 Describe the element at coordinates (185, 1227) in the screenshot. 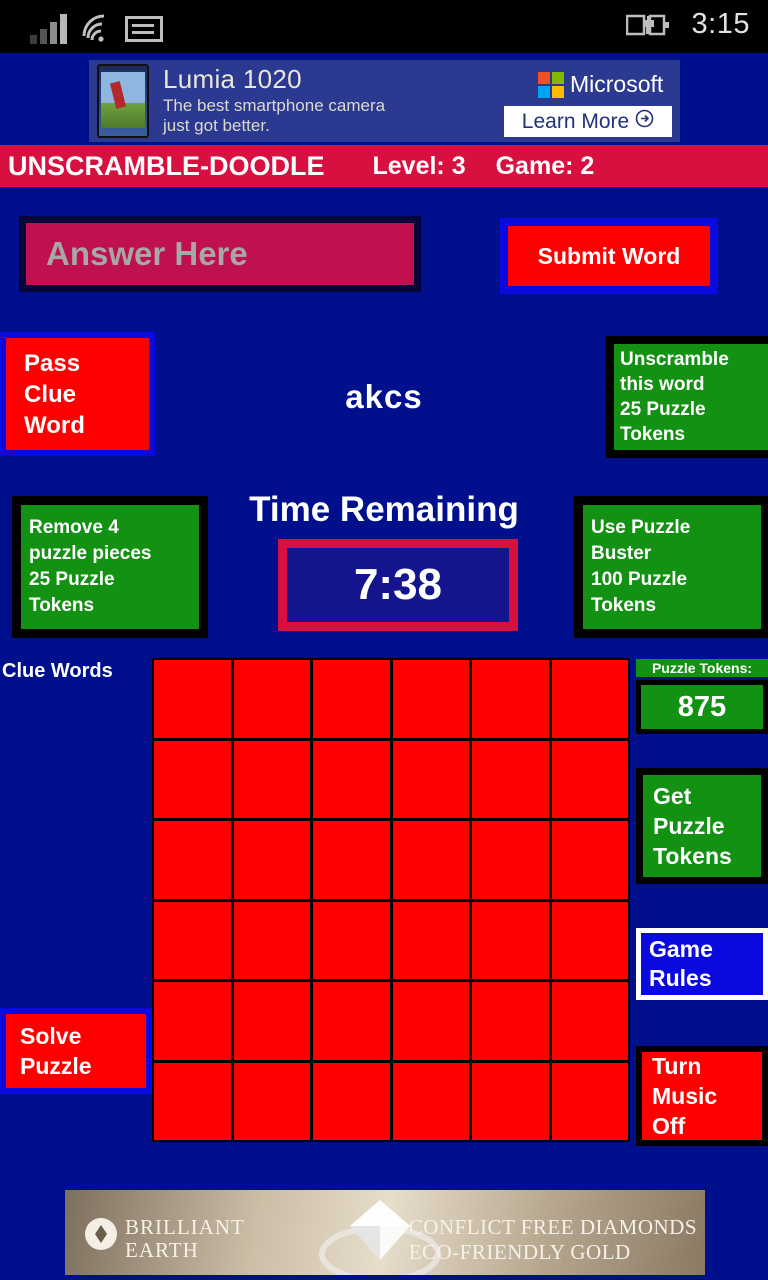

I see `ad-bottom-brand-line1: BRILLIANT` at that location.